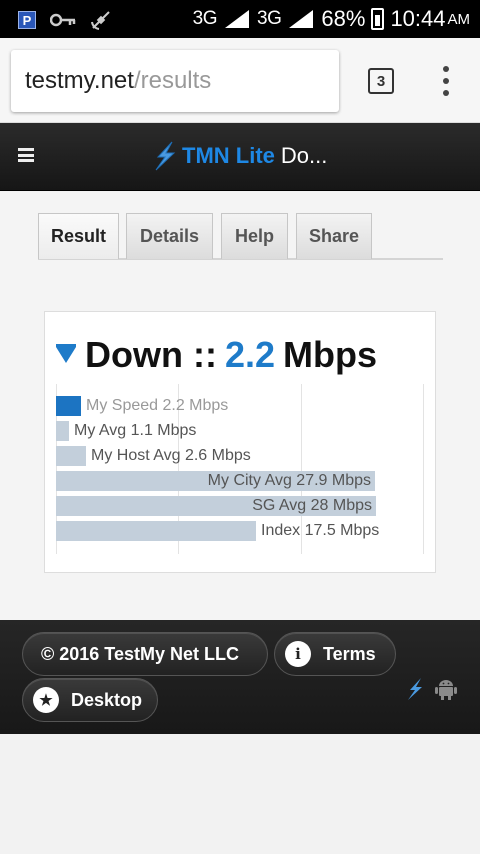 Image resolution: width=480 pixels, height=854 pixels. Describe the element at coordinates (446, 81) in the screenshot. I see `overflow-menu-icon` at that location.